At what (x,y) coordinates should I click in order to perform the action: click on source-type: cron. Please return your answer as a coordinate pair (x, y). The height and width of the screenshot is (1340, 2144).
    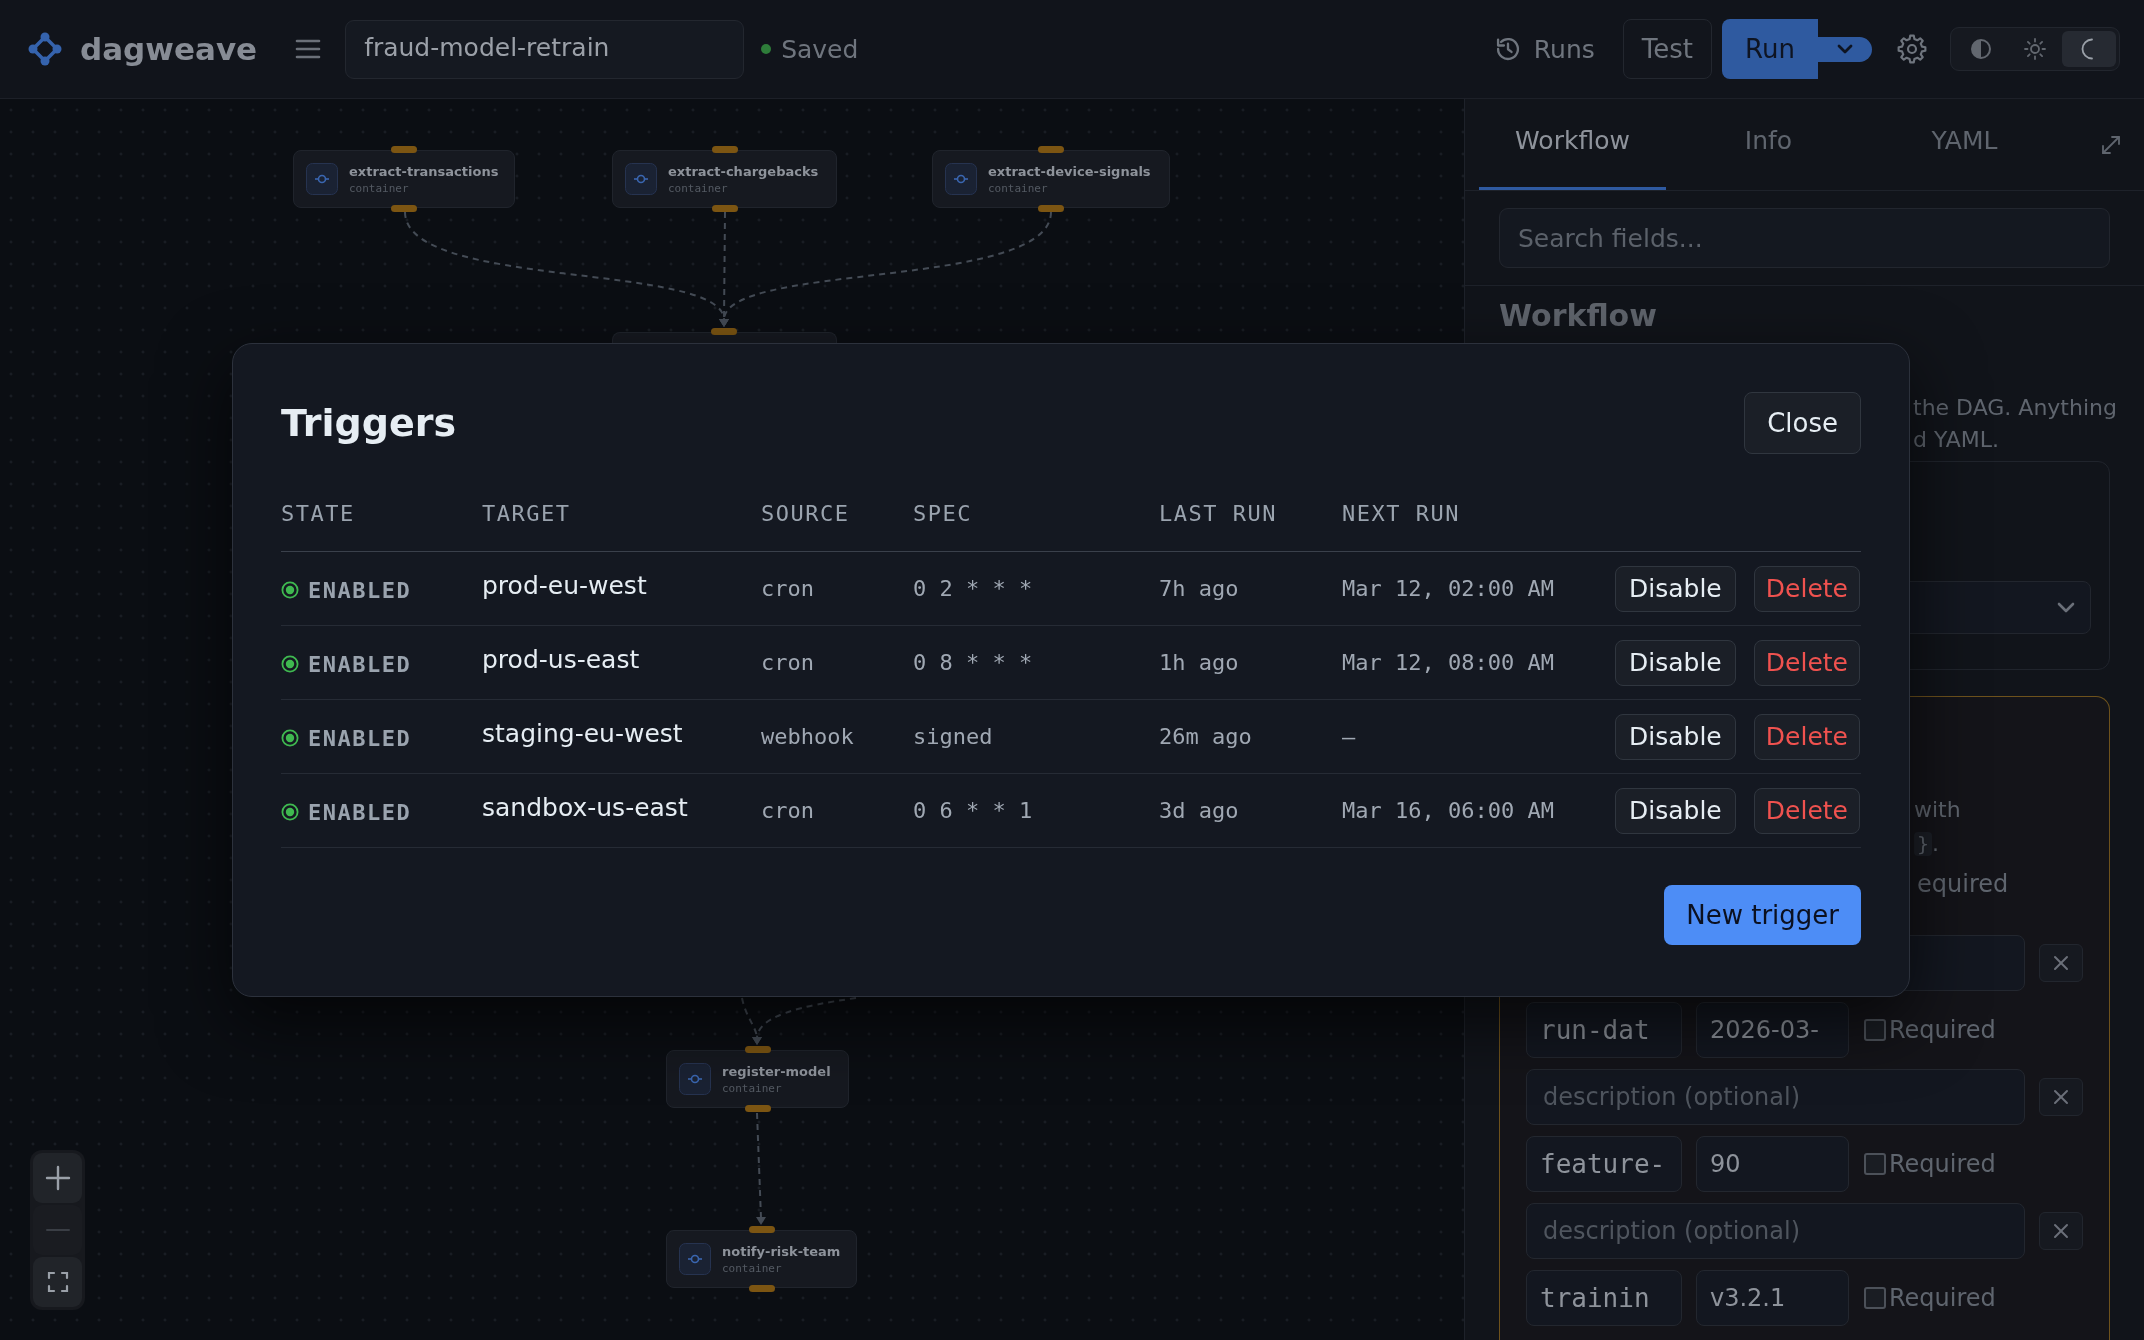
    Looking at the image, I should click on (787, 662).